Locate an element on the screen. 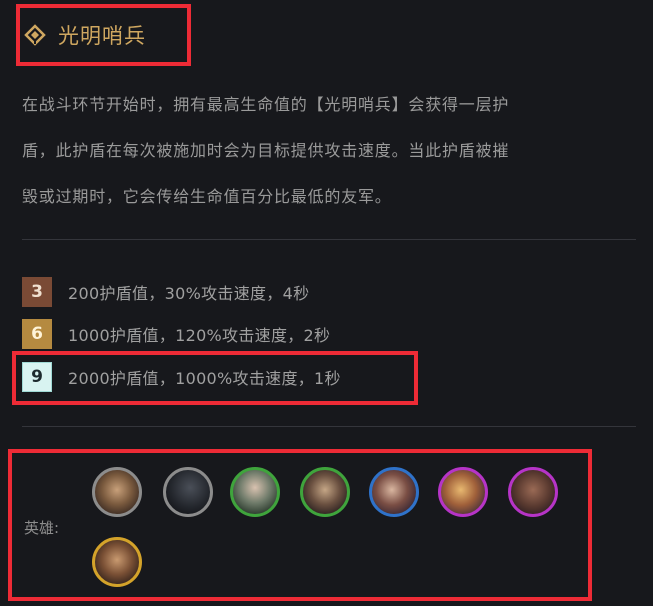 Image resolution: width=653 pixels, height=606 pixels. trait-diamond-icon is located at coordinates (35, 35).